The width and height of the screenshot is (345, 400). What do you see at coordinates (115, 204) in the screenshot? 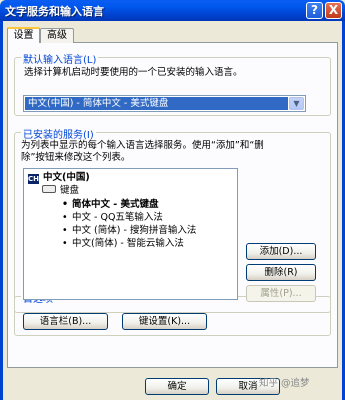
I see `tree-item-label: 简体中文 - 美式键盘` at bounding box center [115, 204].